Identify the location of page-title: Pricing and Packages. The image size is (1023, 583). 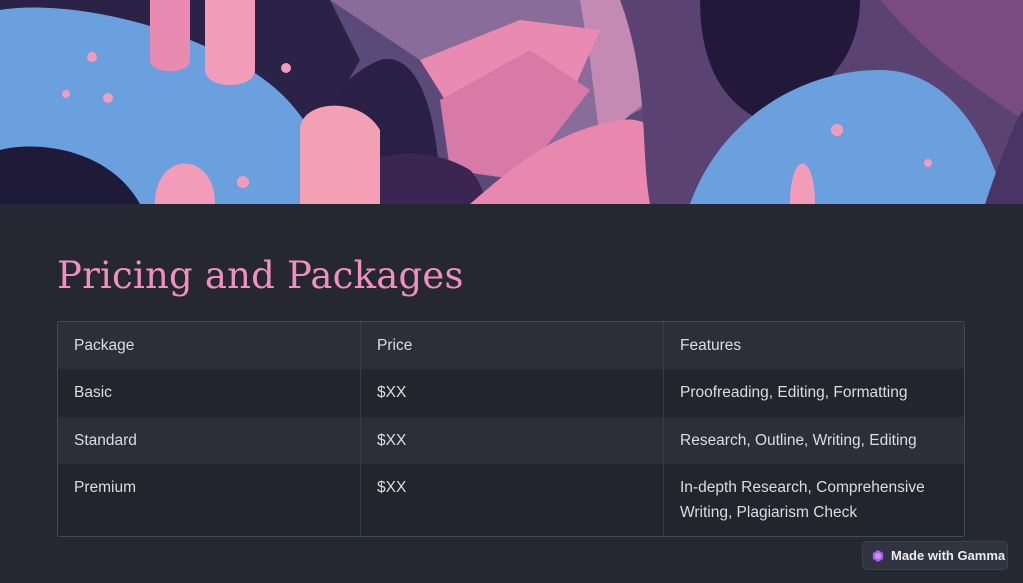
(260, 275).